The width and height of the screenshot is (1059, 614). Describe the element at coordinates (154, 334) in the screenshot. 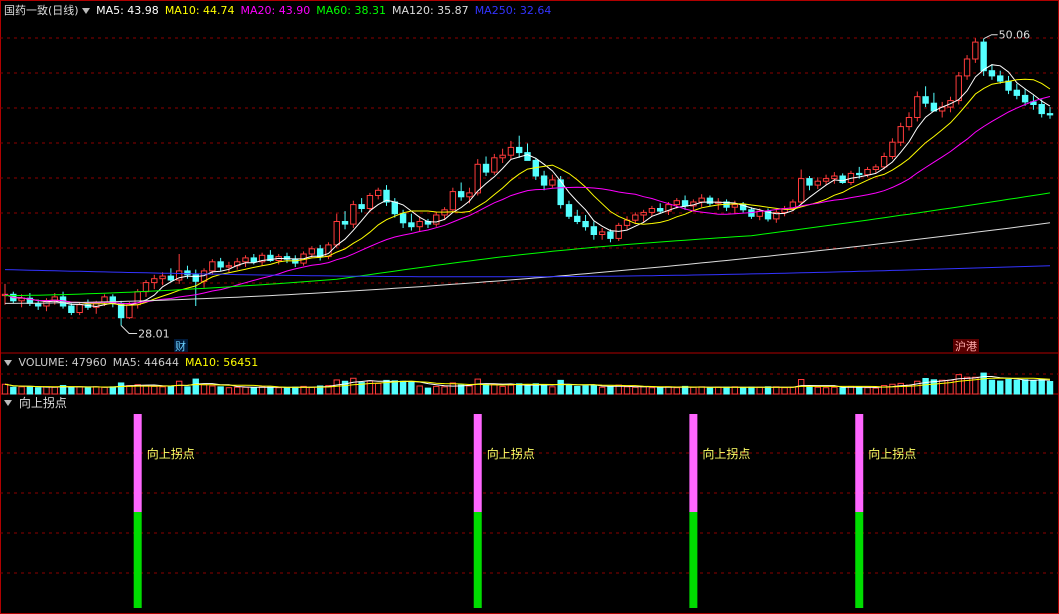

I see `low-label: 28.01` at that location.